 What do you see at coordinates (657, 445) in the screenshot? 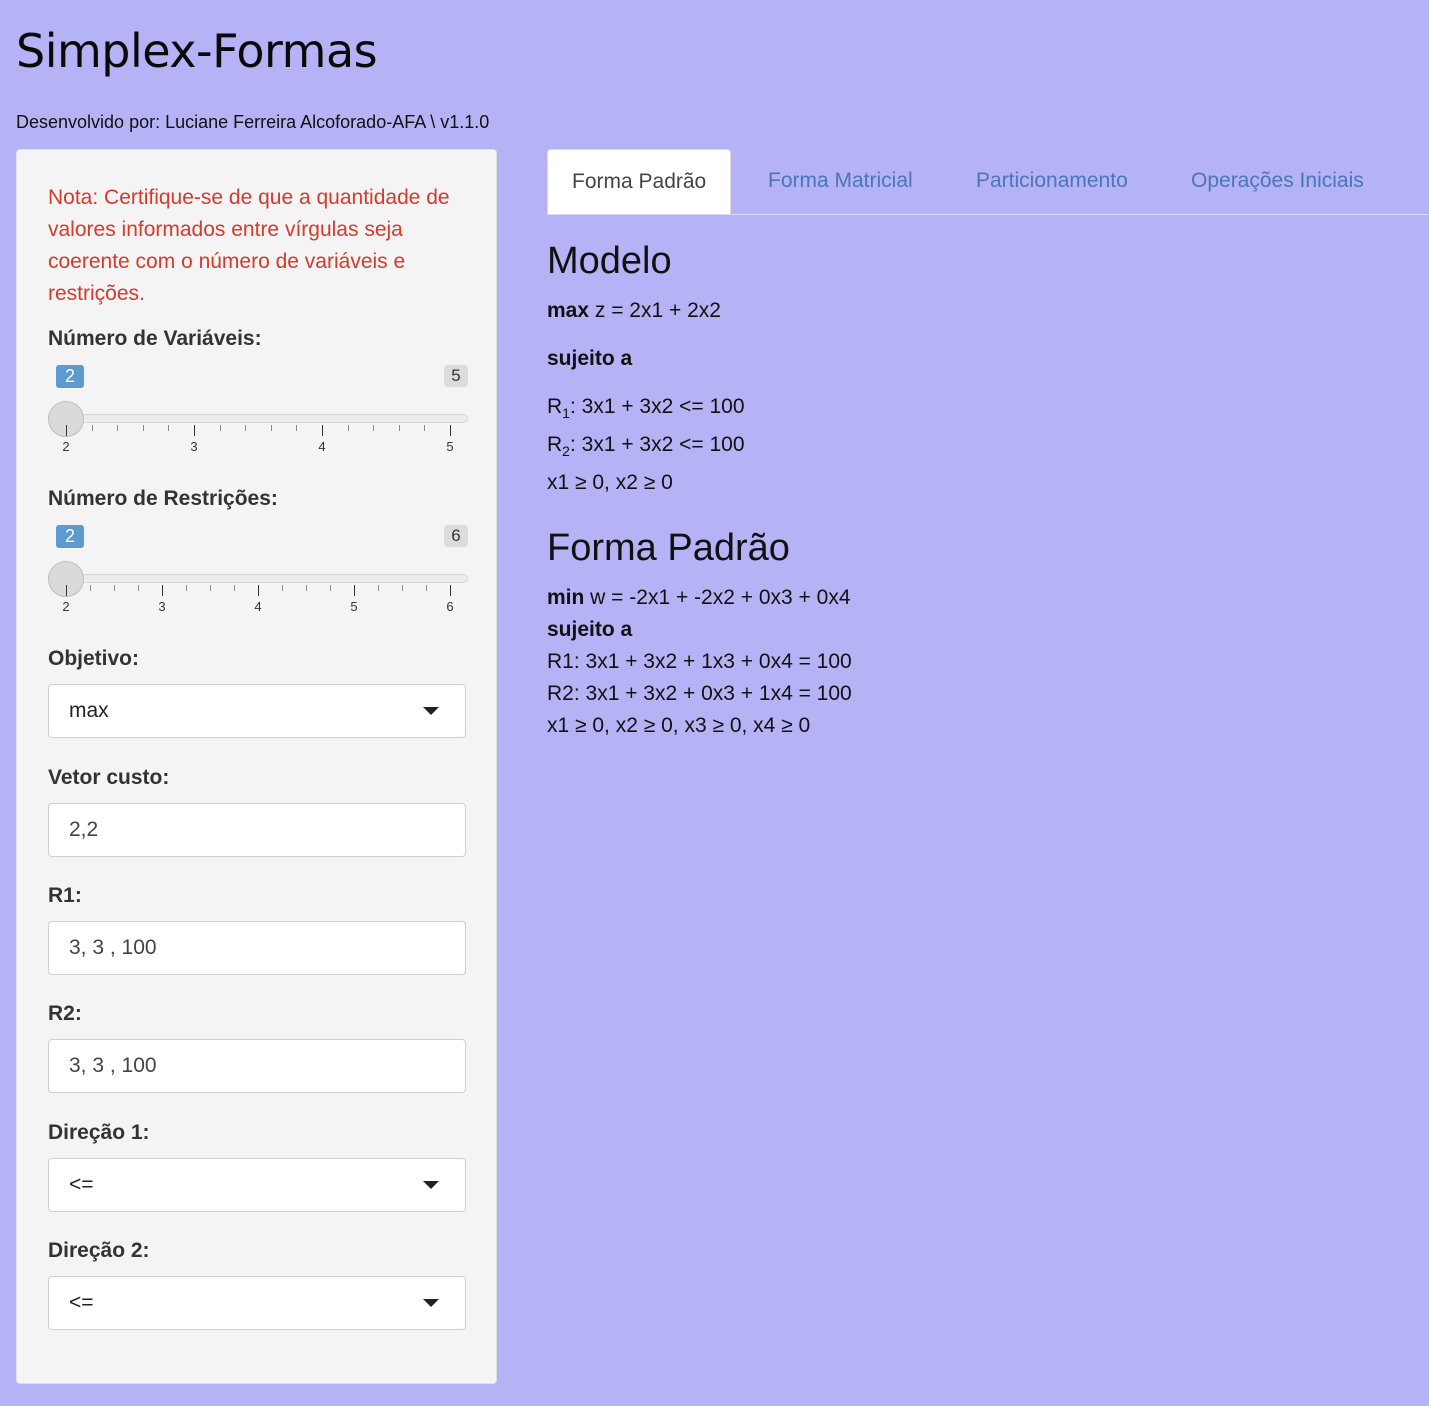
I see `modelo-r2-expr: : 3x1 + 3x2 <= 100` at bounding box center [657, 445].